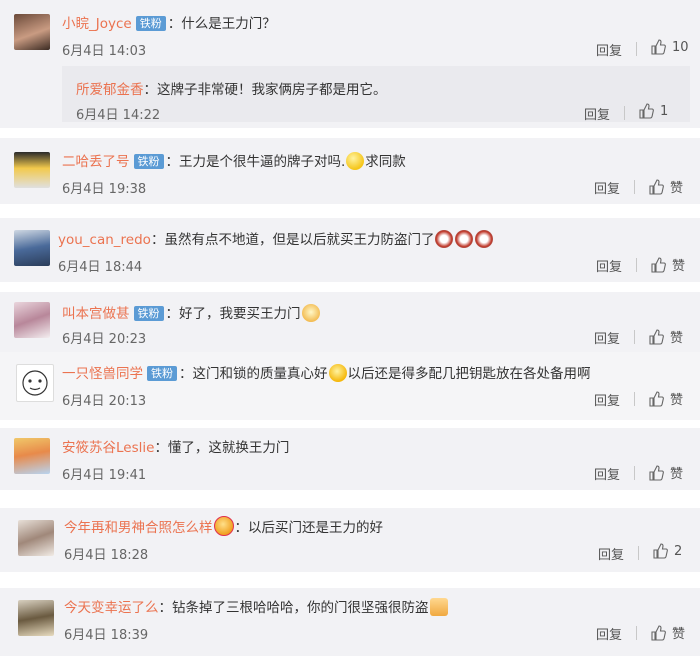 The image size is (700, 656). I want to click on comment-time: 6月4日 20:13, so click(104, 399).